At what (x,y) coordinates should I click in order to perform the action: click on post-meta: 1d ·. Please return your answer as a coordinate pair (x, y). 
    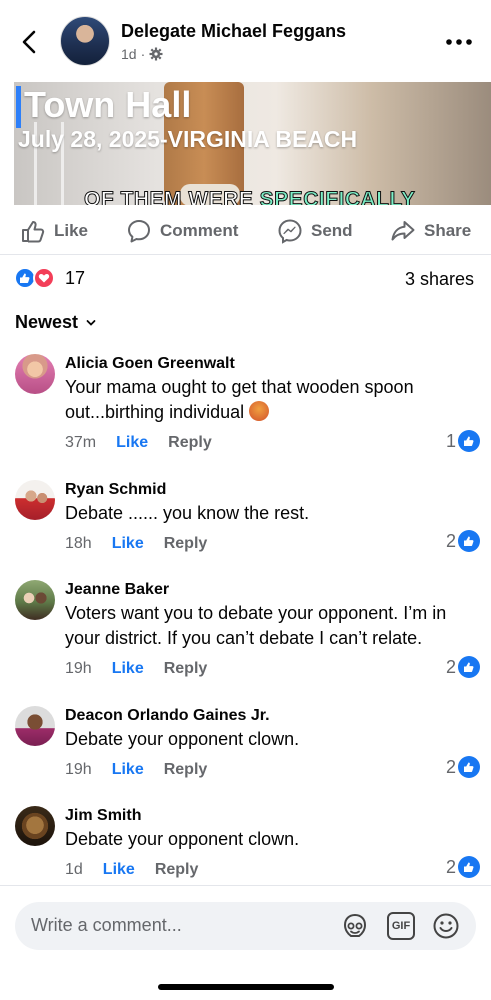
    Looking at the image, I should click on (142, 54).